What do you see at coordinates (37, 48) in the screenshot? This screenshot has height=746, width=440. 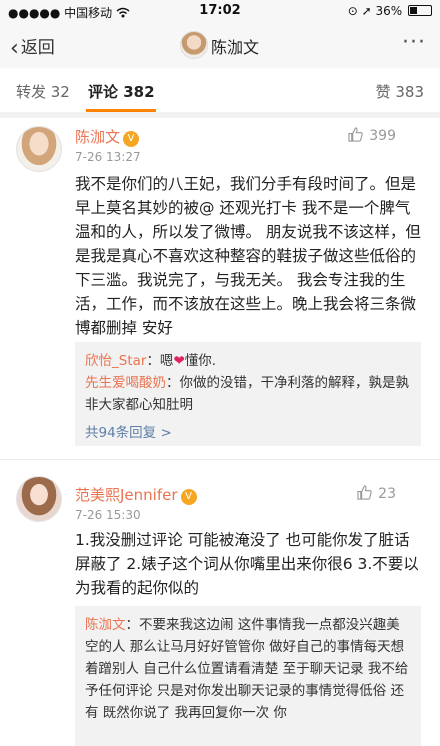 I see `back-label: 返回` at bounding box center [37, 48].